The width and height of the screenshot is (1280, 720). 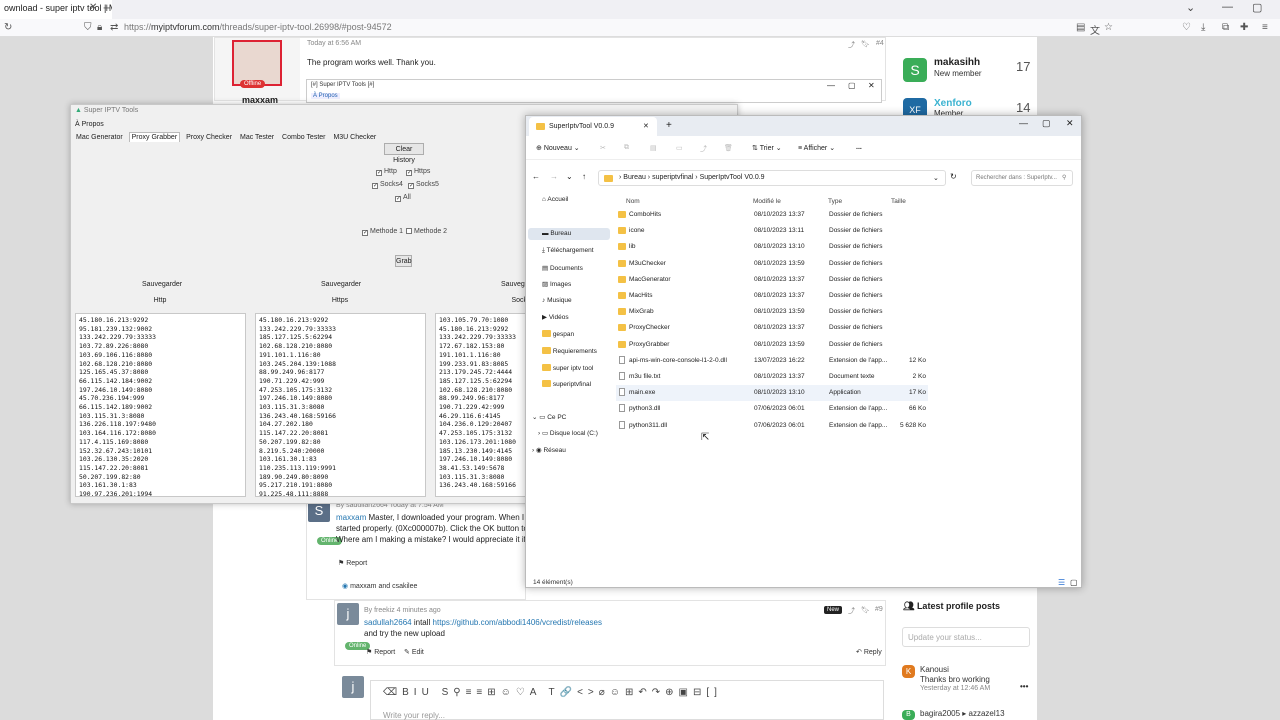 I want to click on nav-requirements: Requierements, so click(x=569, y=351).